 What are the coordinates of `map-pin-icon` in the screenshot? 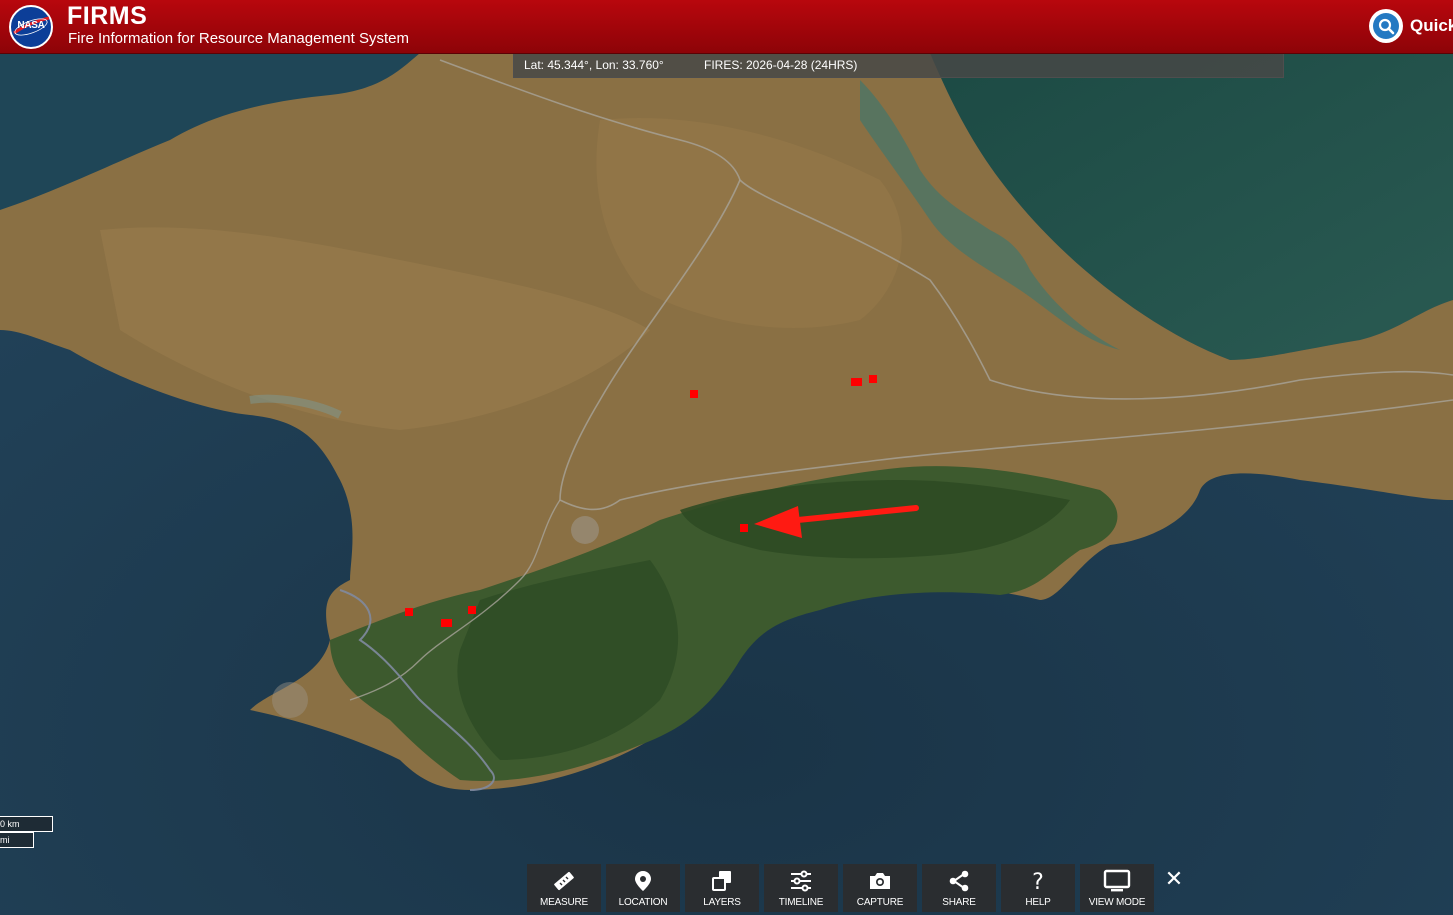 It's located at (643, 881).